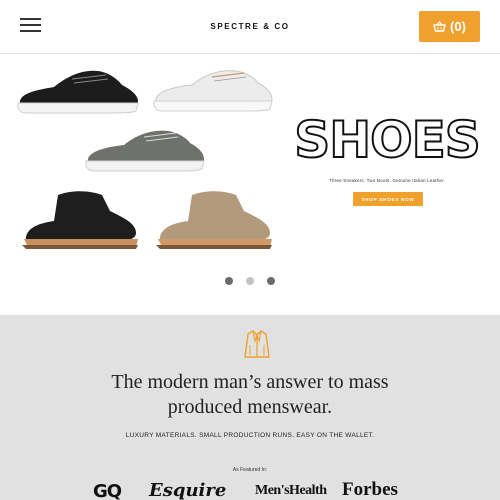 The image size is (500, 500). What do you see at coordinates (458, 26) in the screenshot?
I see `cart-count: (0)` at bounding box center [458, 26].